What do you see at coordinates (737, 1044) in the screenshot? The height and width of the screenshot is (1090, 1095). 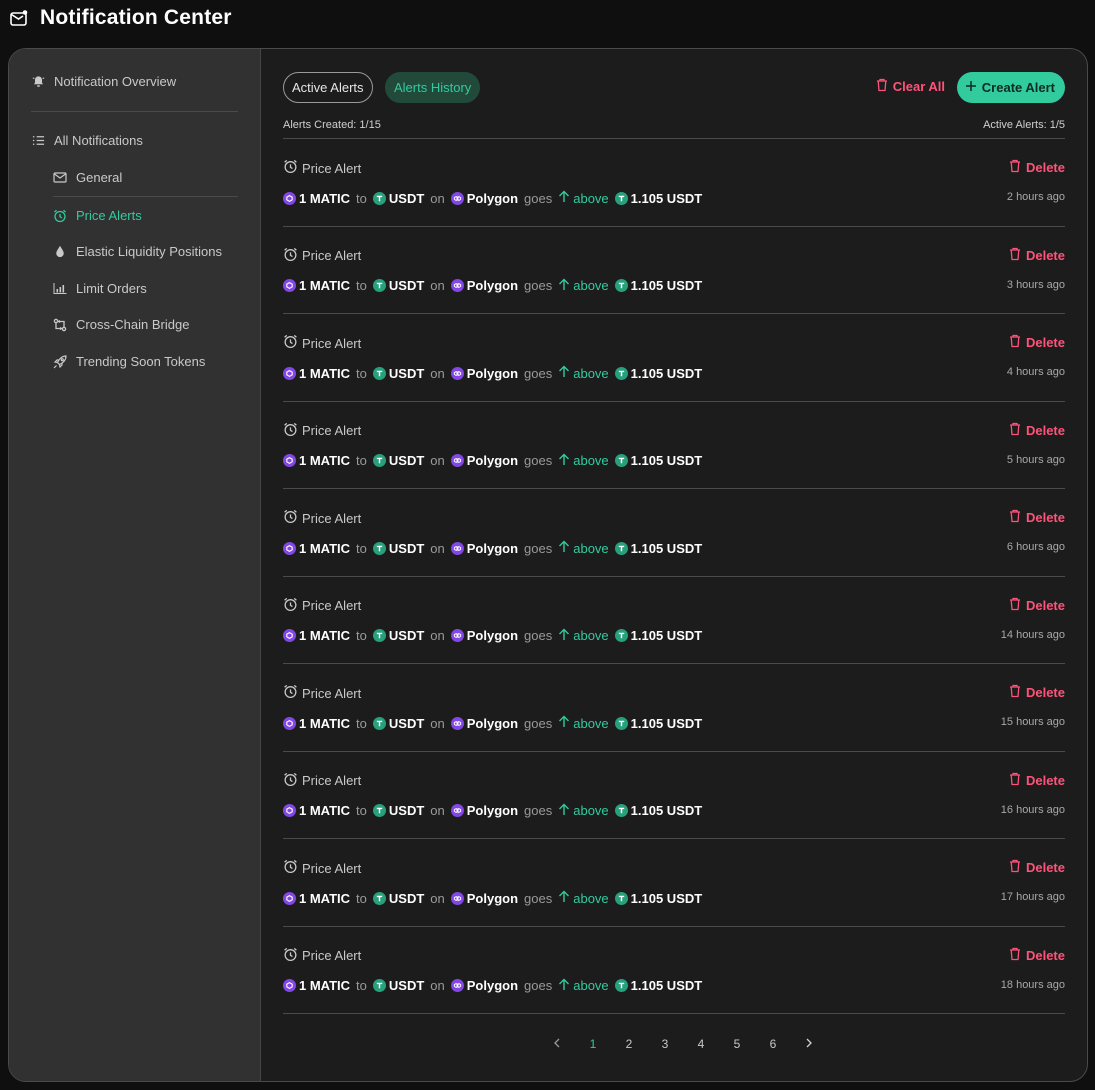 I see `page-button-5: 5` at bounding box center [737, 1044].